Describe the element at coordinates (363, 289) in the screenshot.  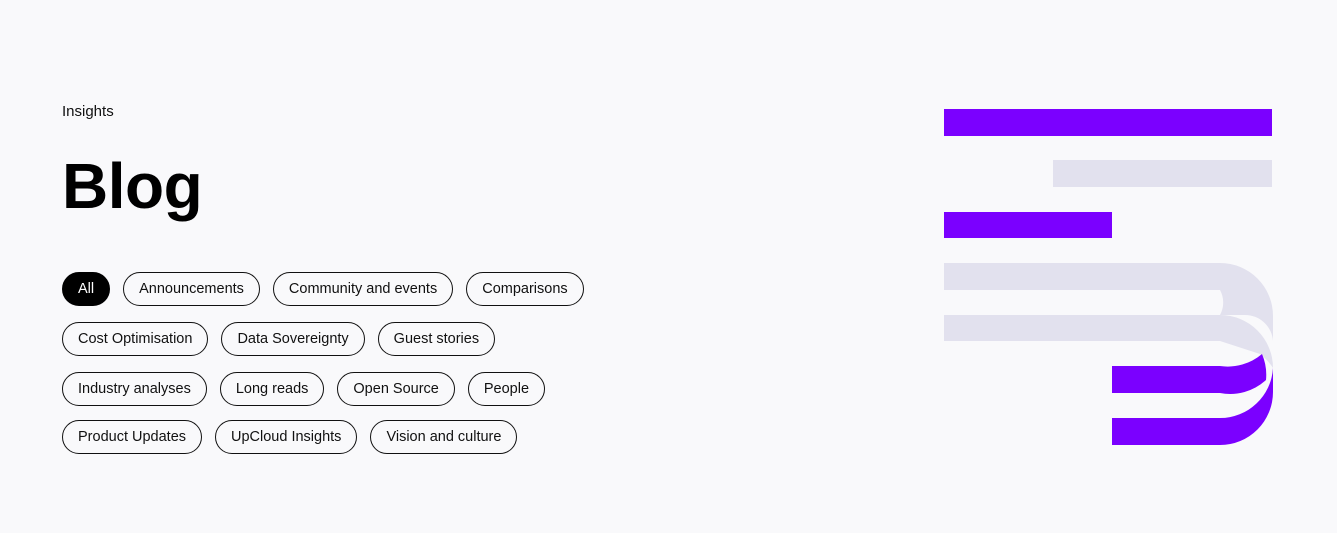
I see `filter-chip-community-and-events: Community and events` at that location.